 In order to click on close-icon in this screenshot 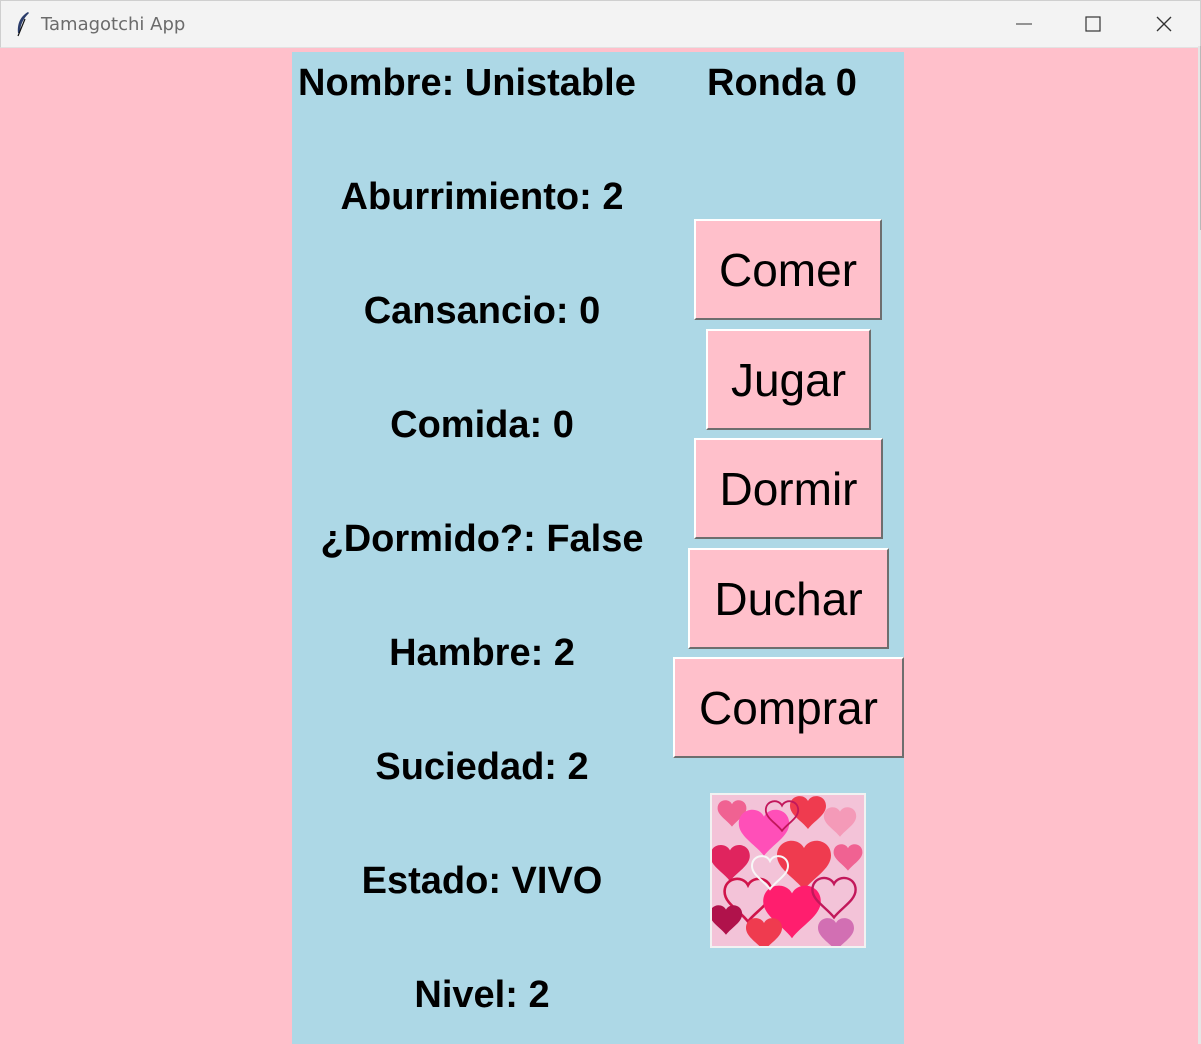, I will do `click(1164, 24)`.